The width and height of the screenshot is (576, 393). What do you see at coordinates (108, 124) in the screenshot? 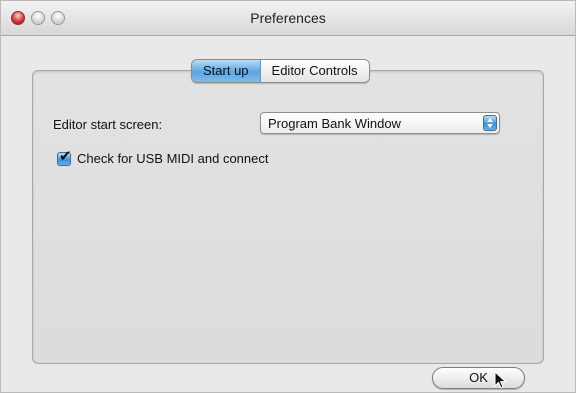
I see `start-screen-label: Editor start screen:` at bounding box center [108, 124].